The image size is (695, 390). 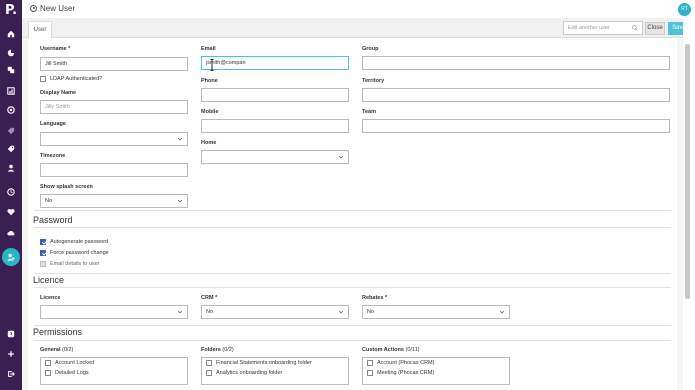 I want to click on folders-permissions-label: Folders (0/2), so click(x=217, y=350).